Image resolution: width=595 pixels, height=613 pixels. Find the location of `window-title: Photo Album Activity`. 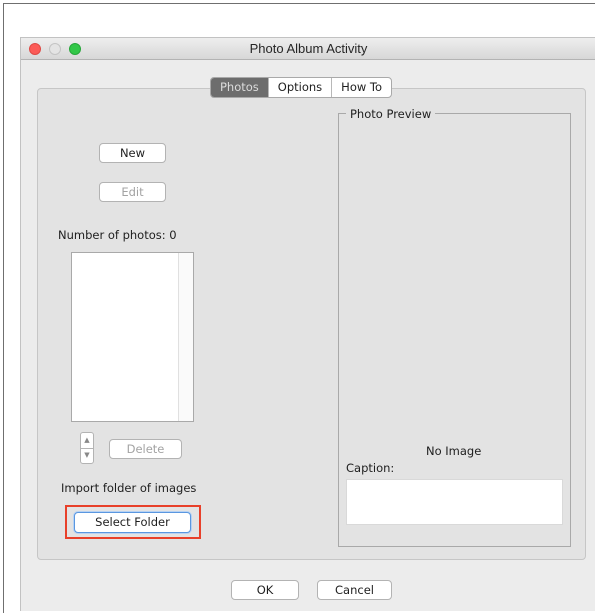

window-title: Photo Album Activity is located at coordinates (308, 48).